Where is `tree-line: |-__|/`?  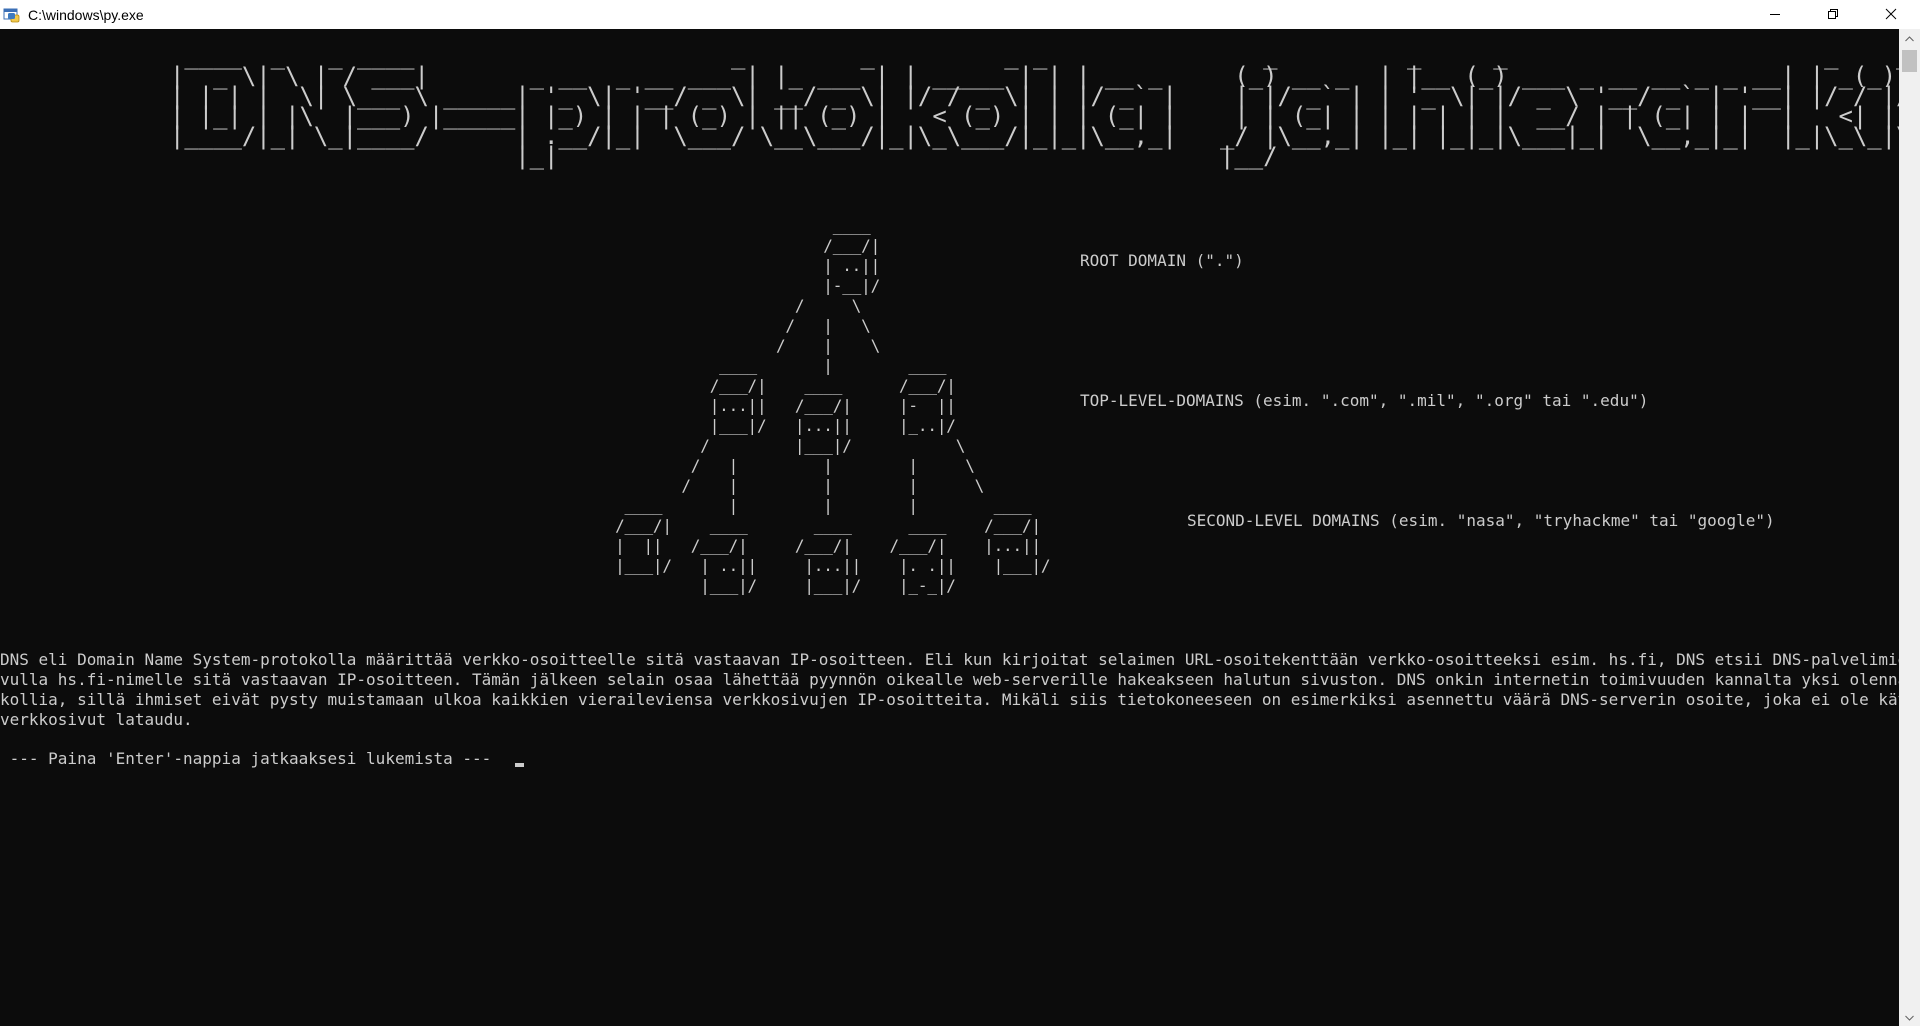
tree-line: |-__|/ is located at coordinates (440, 285).